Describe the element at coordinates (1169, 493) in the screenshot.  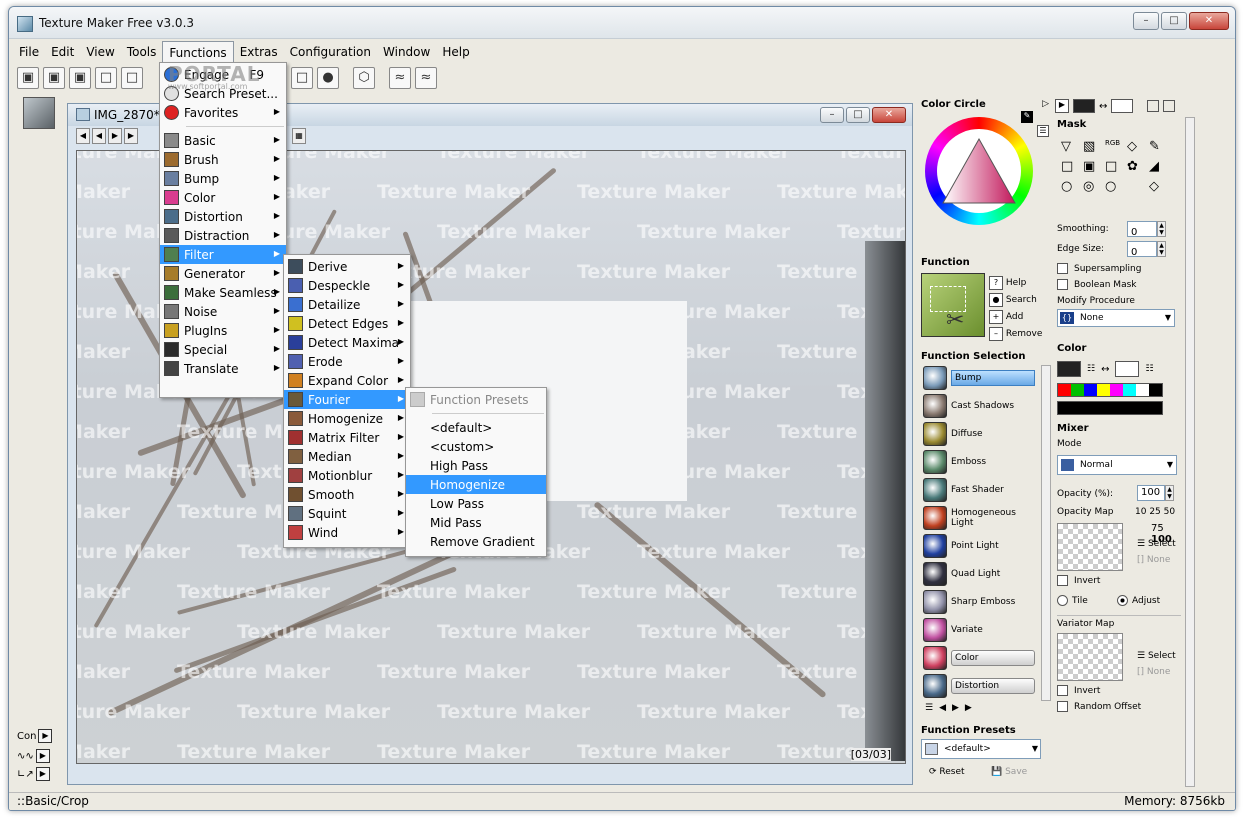
I see `opacity-spinner: ▲ ▼` at that location.